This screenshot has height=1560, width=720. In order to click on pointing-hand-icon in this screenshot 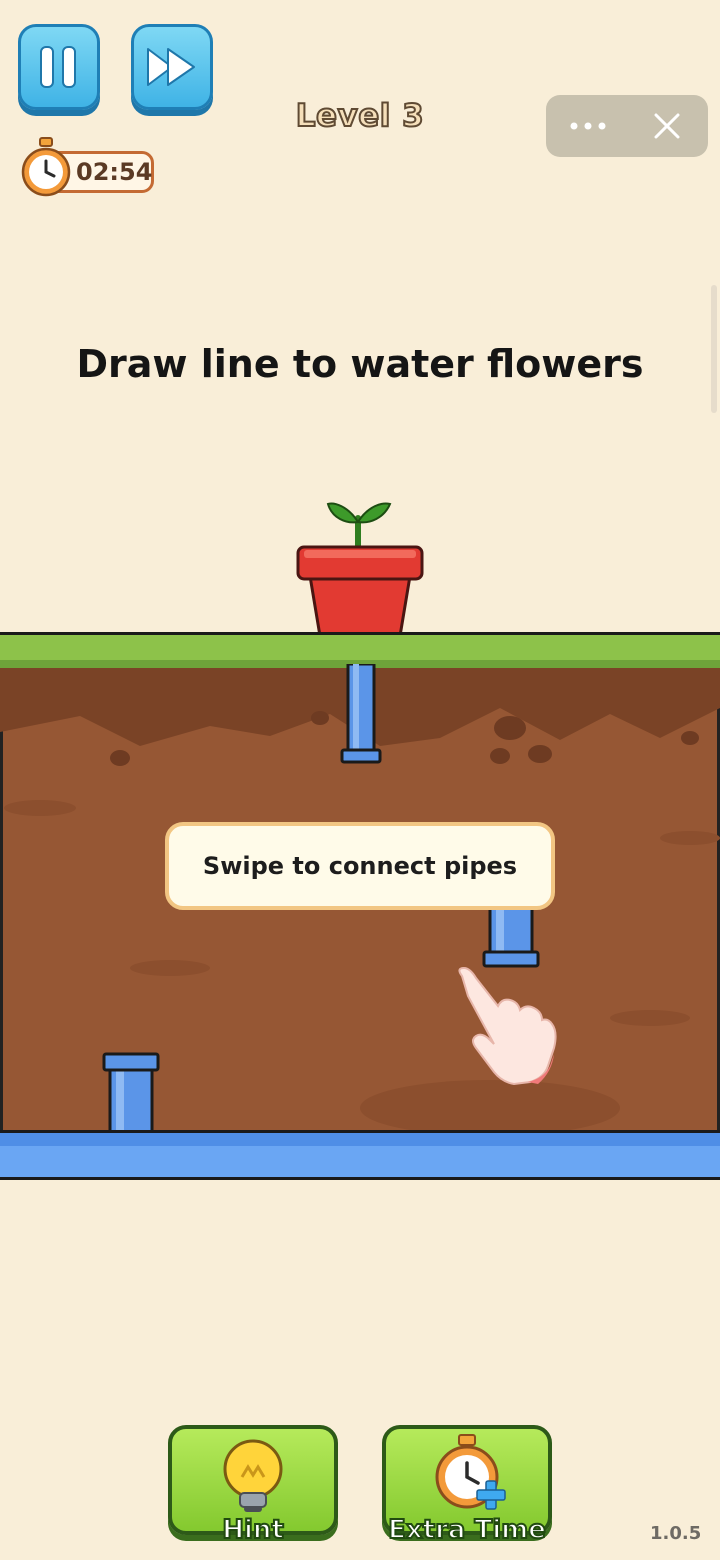, I will do `click(507, 1026)`.